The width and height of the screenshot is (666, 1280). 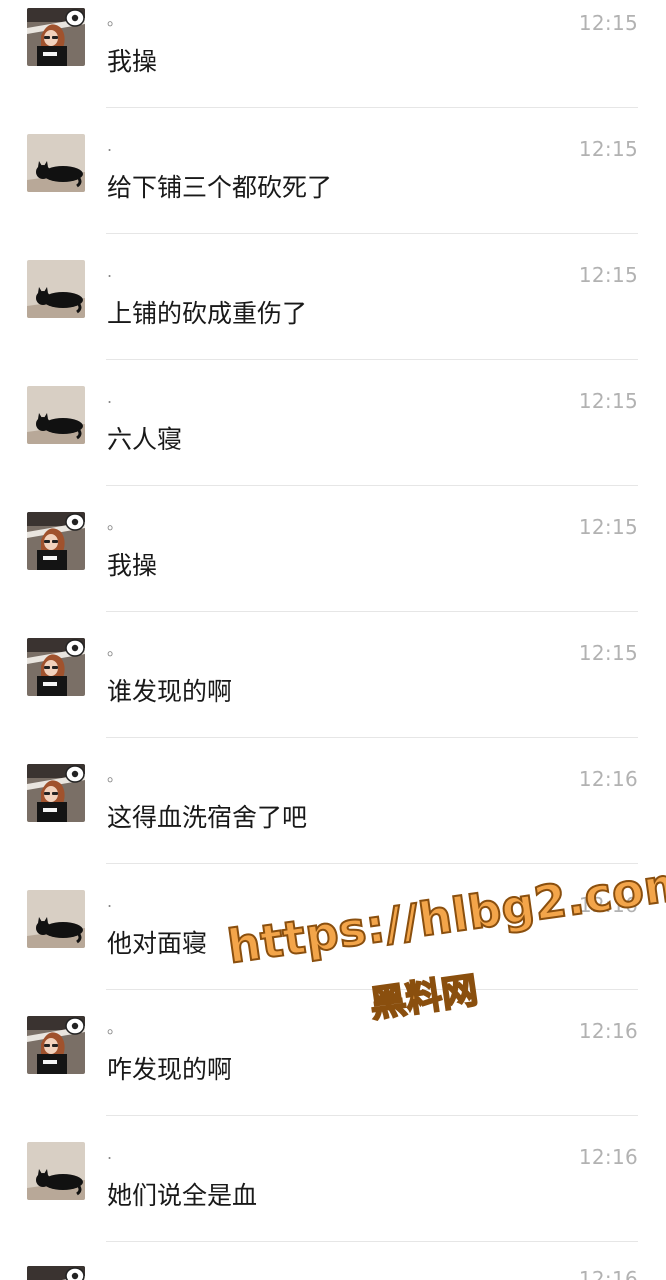 I want to click on message-item: 。 12:16 咋发现的啊, so click(x=333, y=1071).